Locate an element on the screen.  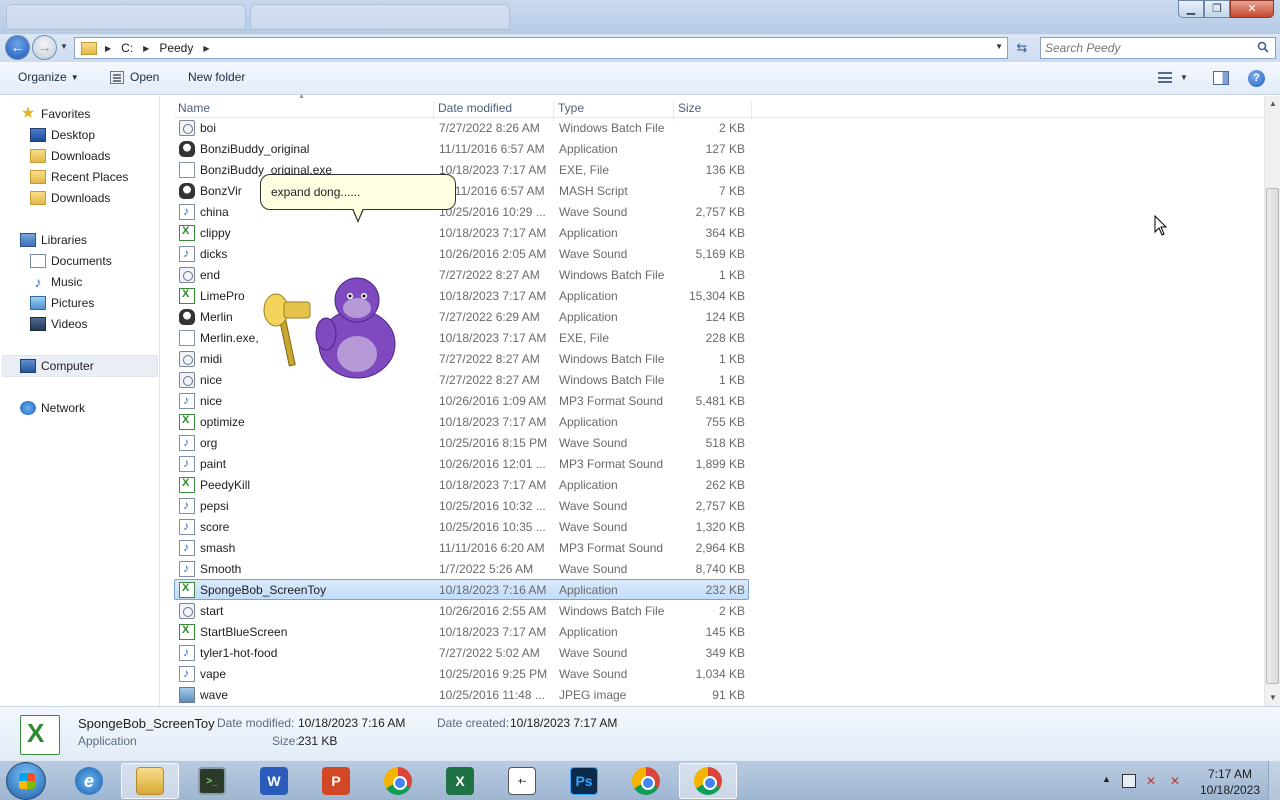
forward-button: → is located at coordinates (44, 47).